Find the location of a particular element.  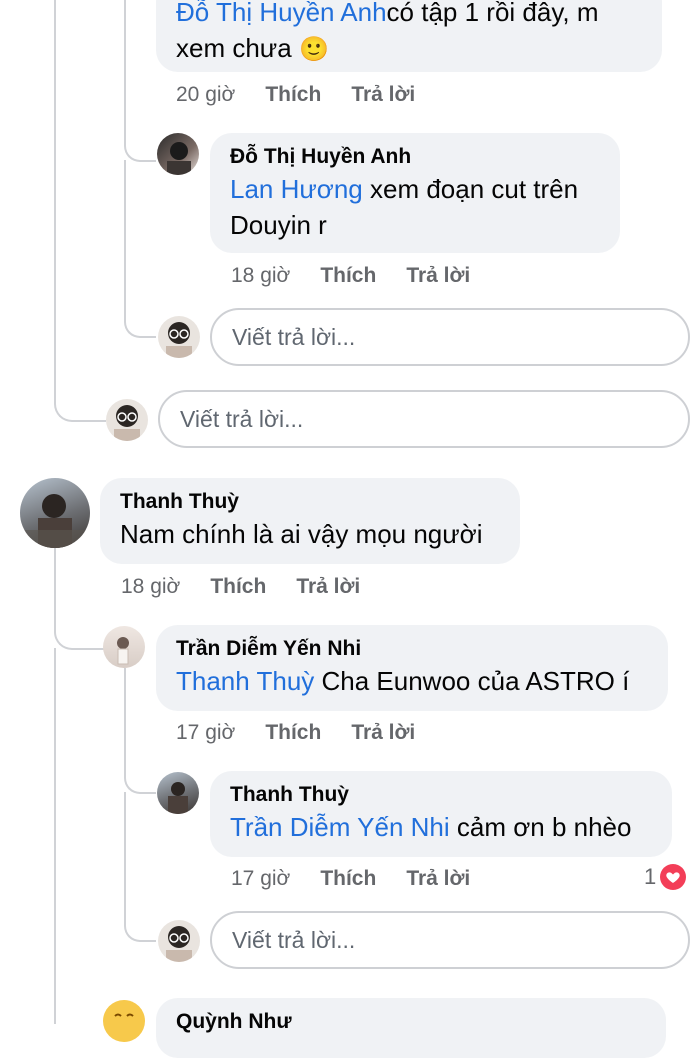

timestamp: 20 giờ is located at coordinates (206, 94).